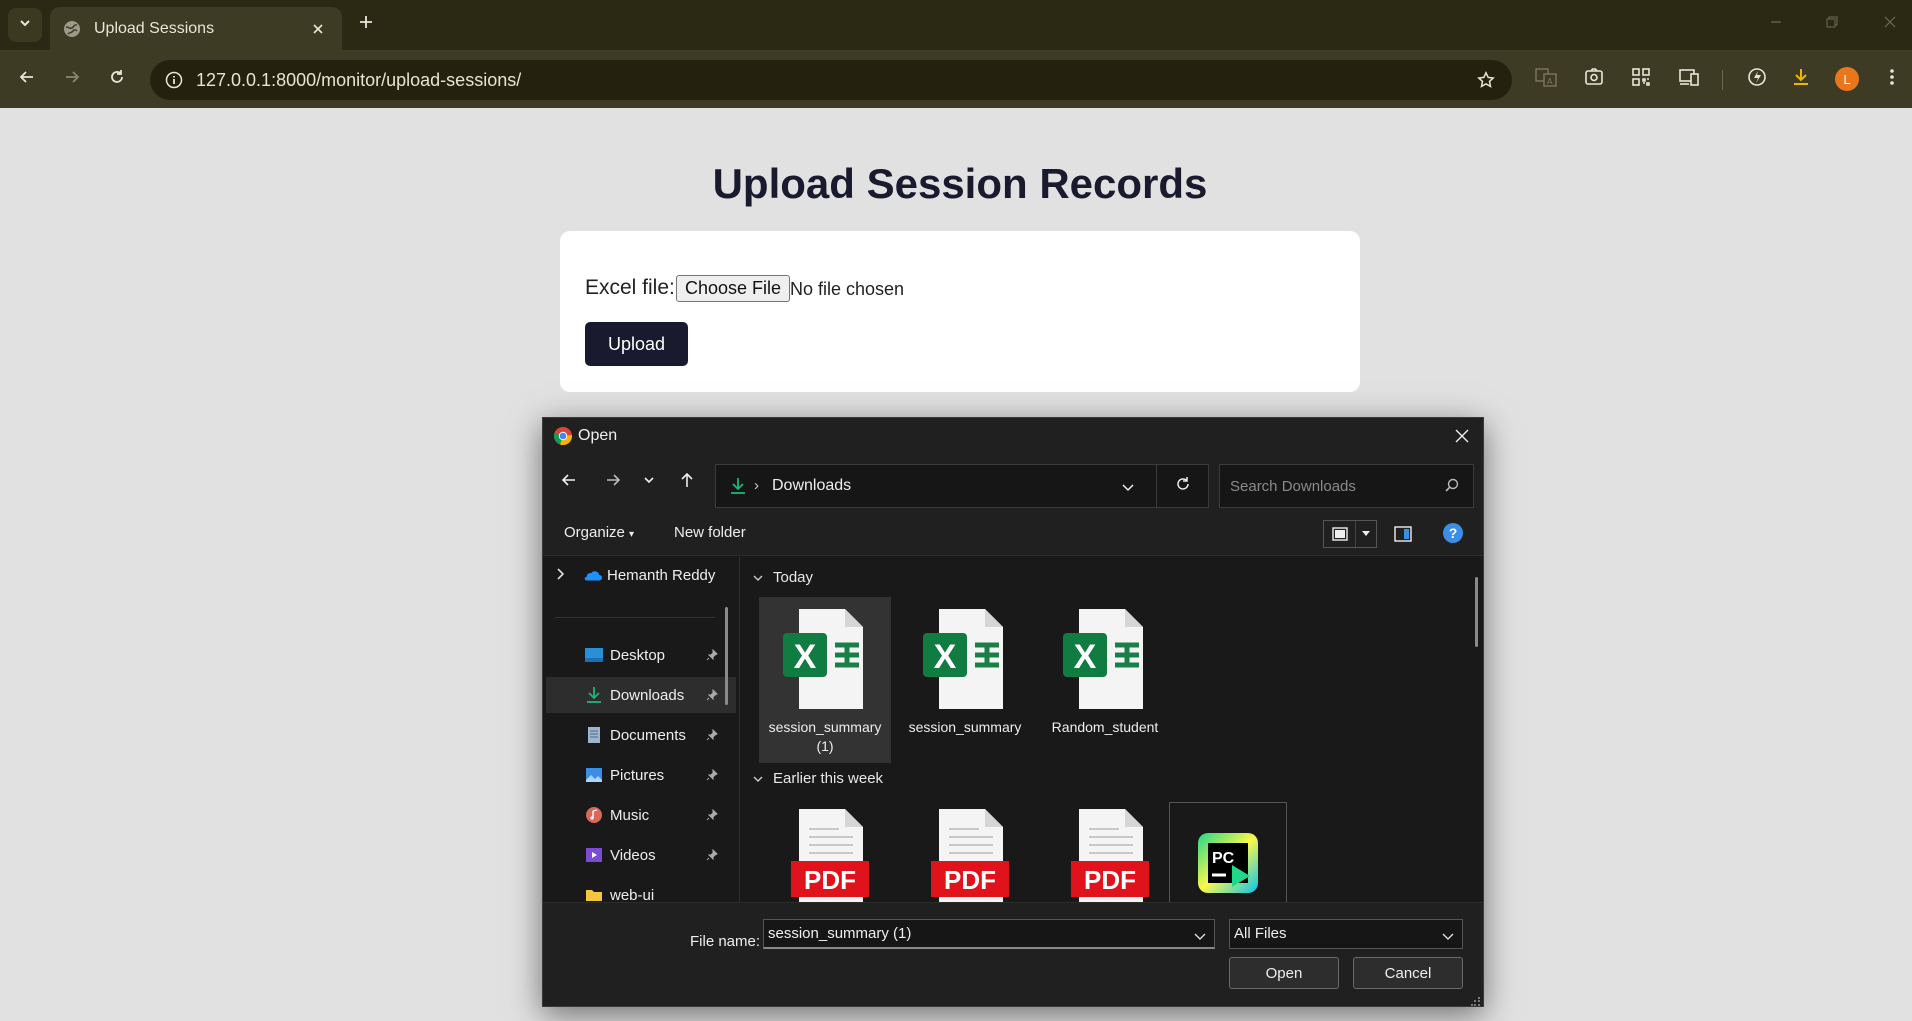  I want to click on music-folder-icon, so click(594, 815).